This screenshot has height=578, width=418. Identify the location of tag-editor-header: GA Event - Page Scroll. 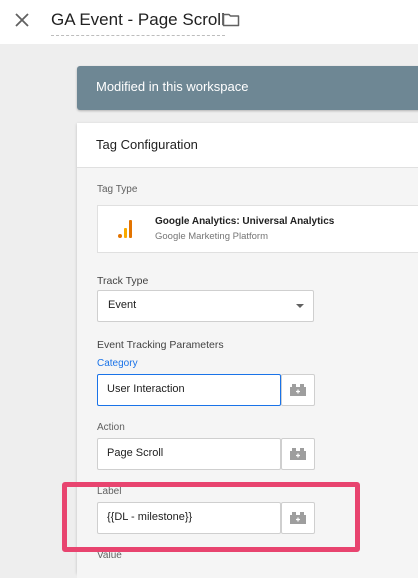
(209, 22).